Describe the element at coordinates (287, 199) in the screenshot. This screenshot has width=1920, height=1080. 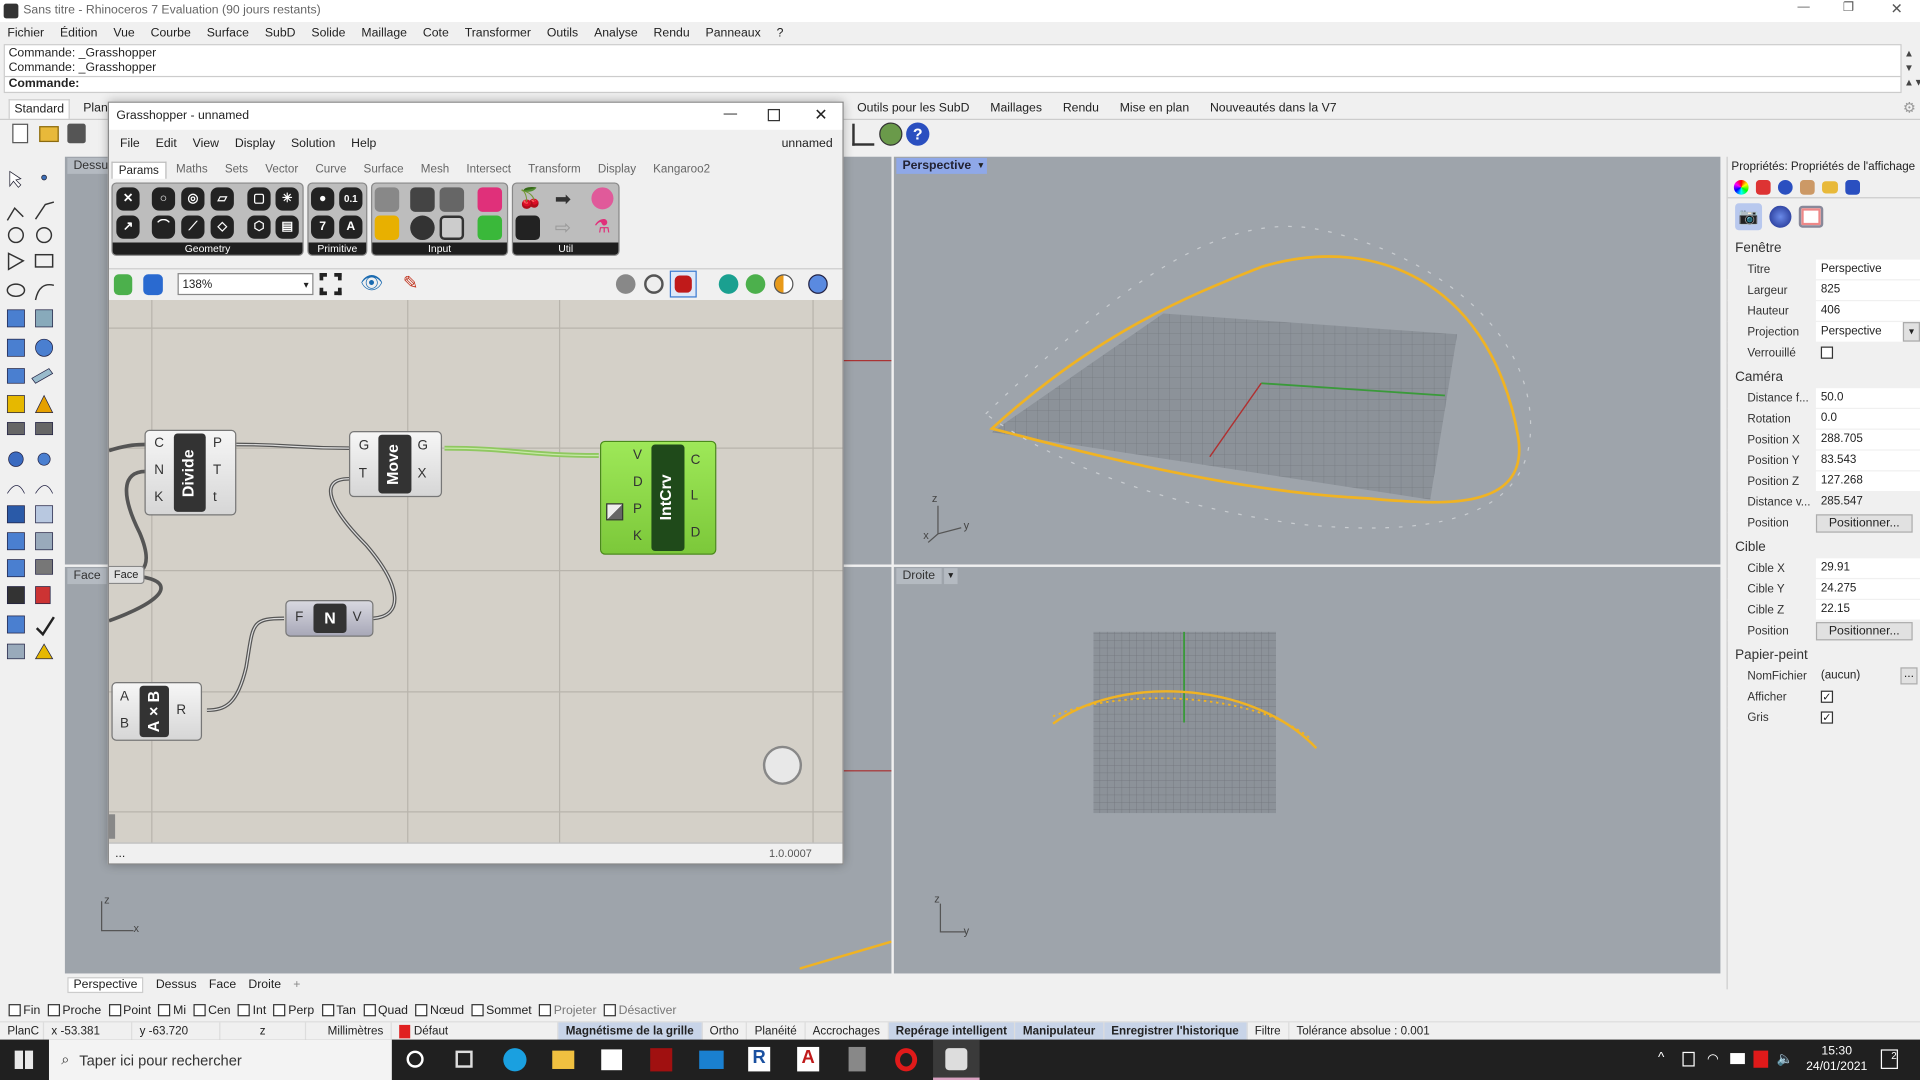
I see `gh-param-icon: ✳` at that location.